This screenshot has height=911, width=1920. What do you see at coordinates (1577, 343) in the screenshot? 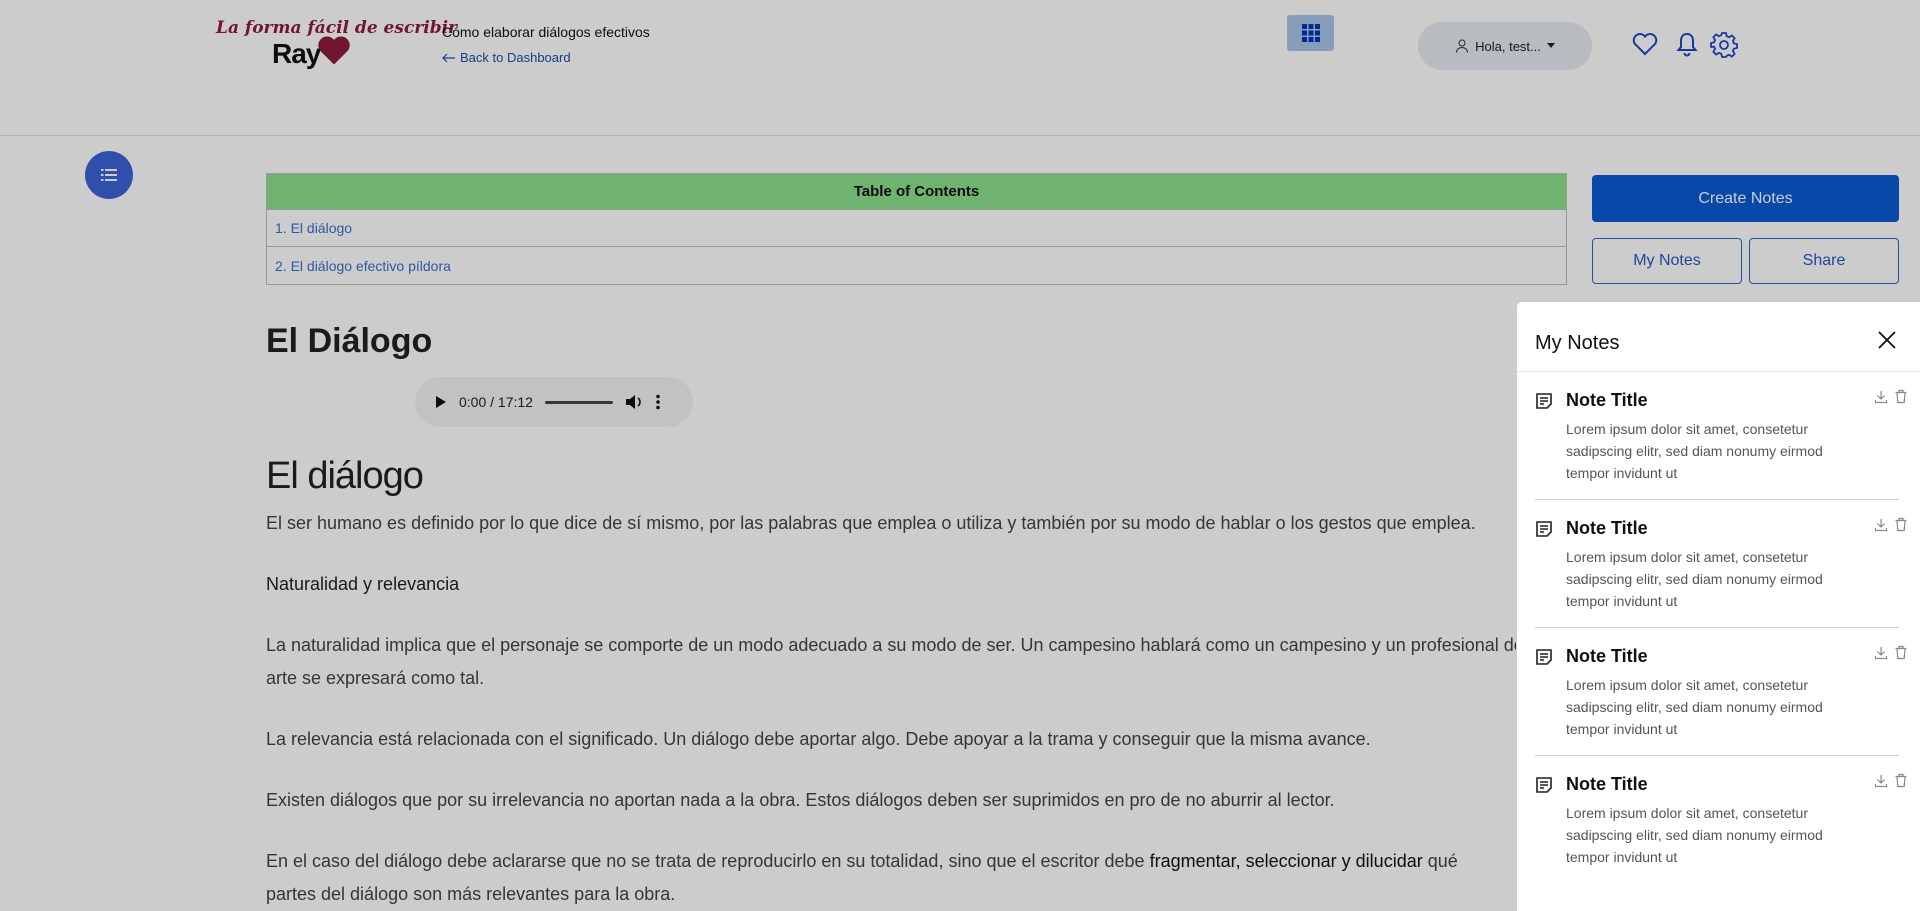
I see `notes-panel-title: My Notes` at bounding box center [1577, 343].